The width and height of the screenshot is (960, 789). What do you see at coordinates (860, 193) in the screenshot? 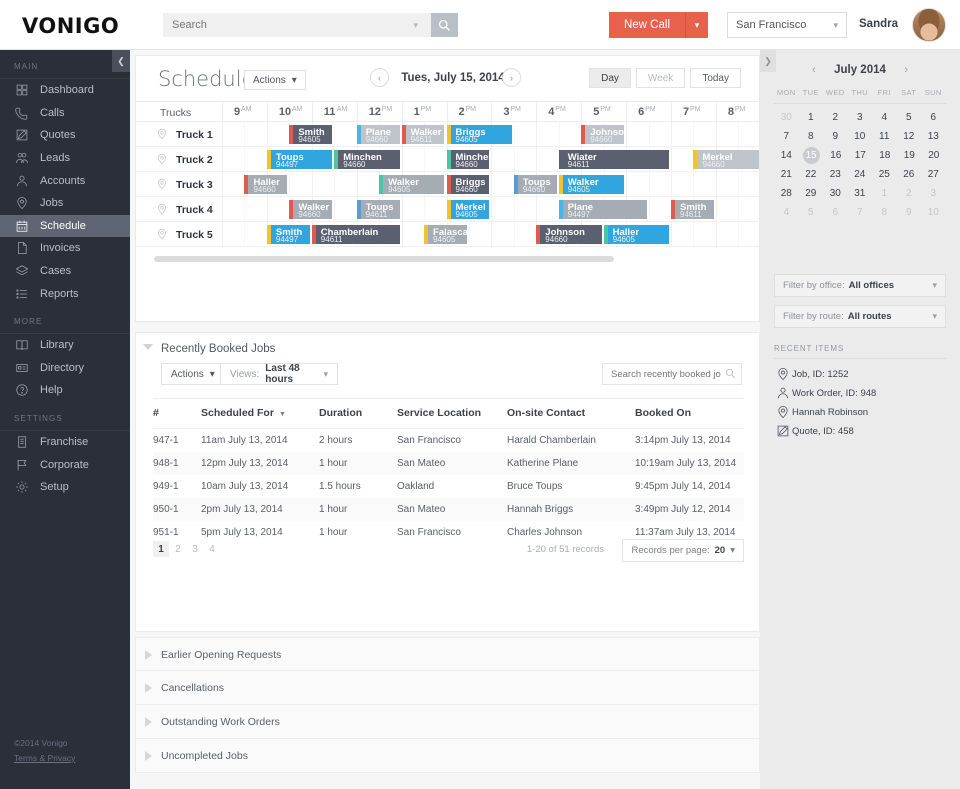
I see `calendar-day: 31` at bounding box center [860, 193].